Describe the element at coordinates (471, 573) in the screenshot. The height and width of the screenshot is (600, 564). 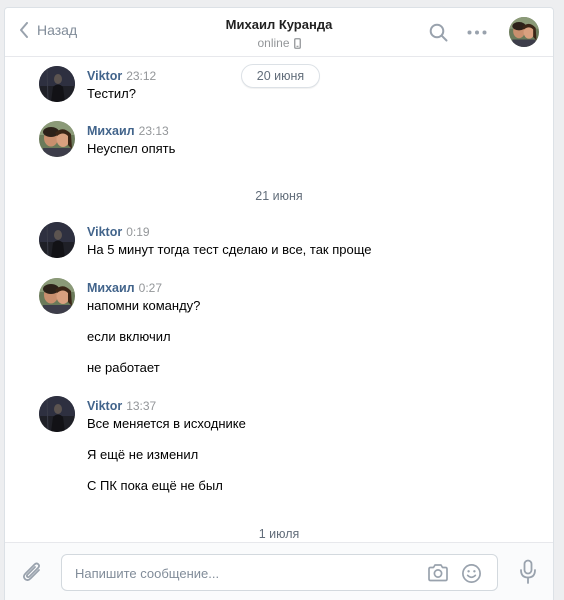
I see `smile-icon` at that location.